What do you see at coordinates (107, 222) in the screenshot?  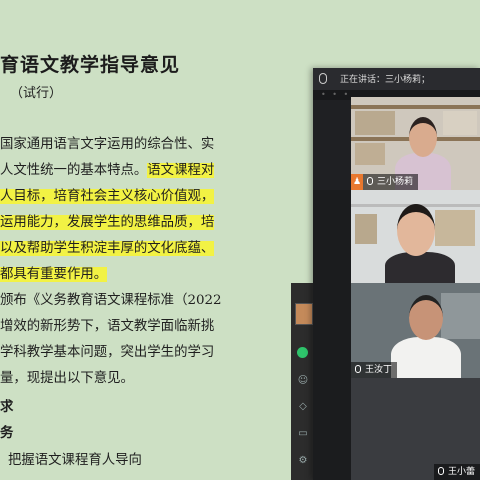 I see `doc-line-4: 运用能力，发展学生的思维品质，培` at bounding box center [107, 222].